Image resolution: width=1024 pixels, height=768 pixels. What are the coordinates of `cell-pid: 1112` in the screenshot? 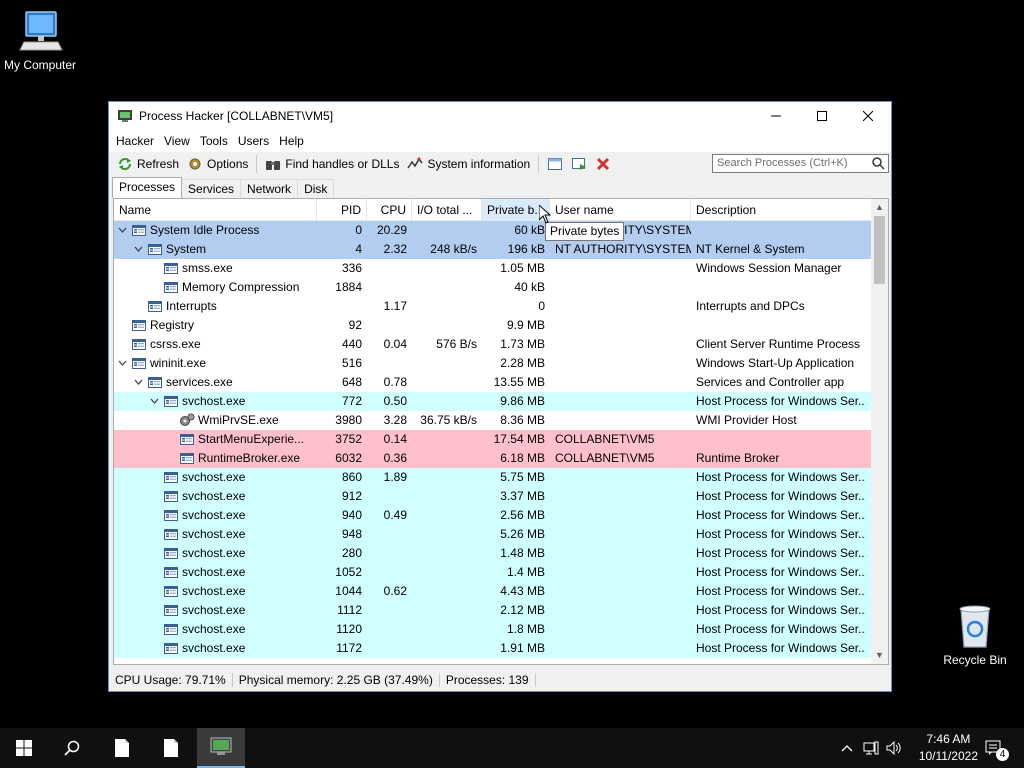 It's located at (349, 610).